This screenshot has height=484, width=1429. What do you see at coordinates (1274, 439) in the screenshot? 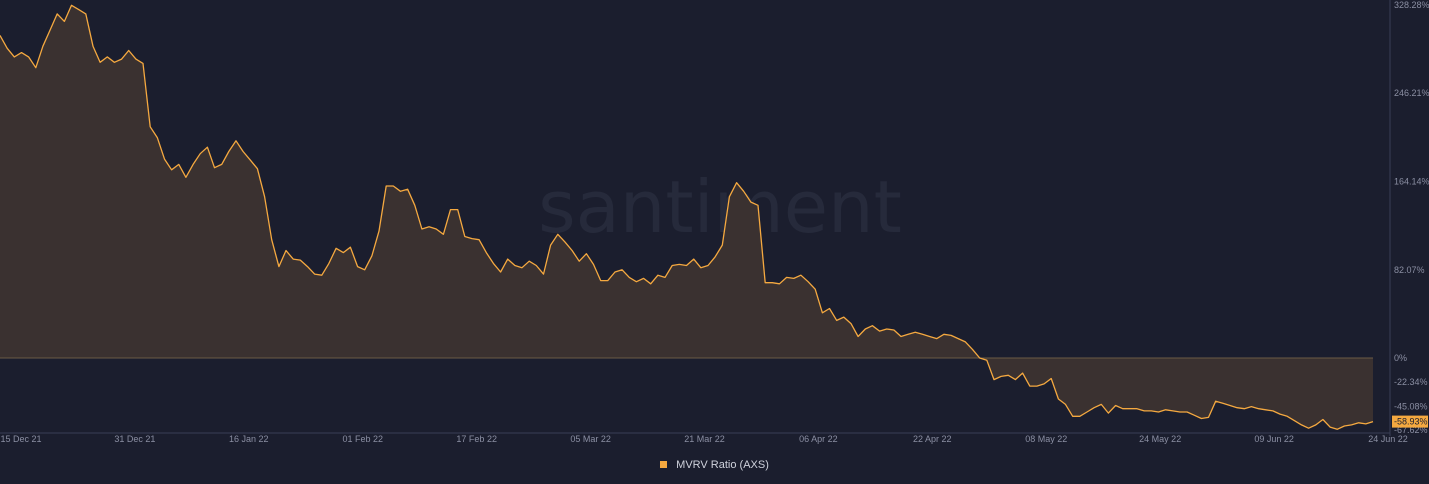
I see `x-tick-label: 09 Jun 22` at bounding box center [1274, 439].